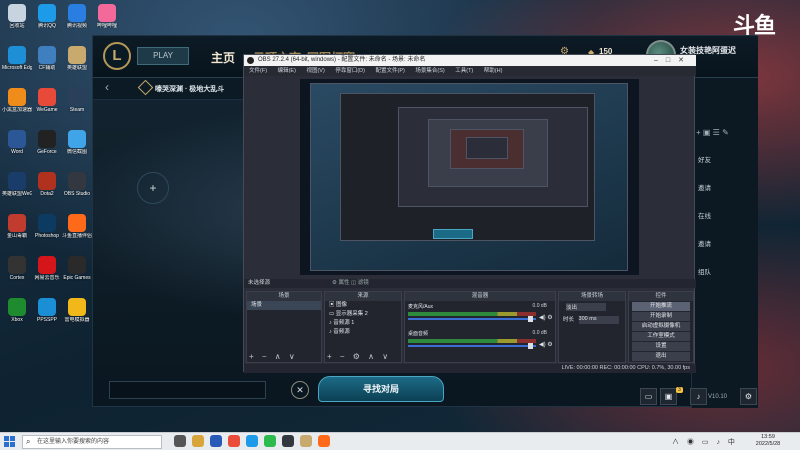 The width and height of the screenshot is (800, 450). I want to click on file-explorer-icon, so click(198, 441).